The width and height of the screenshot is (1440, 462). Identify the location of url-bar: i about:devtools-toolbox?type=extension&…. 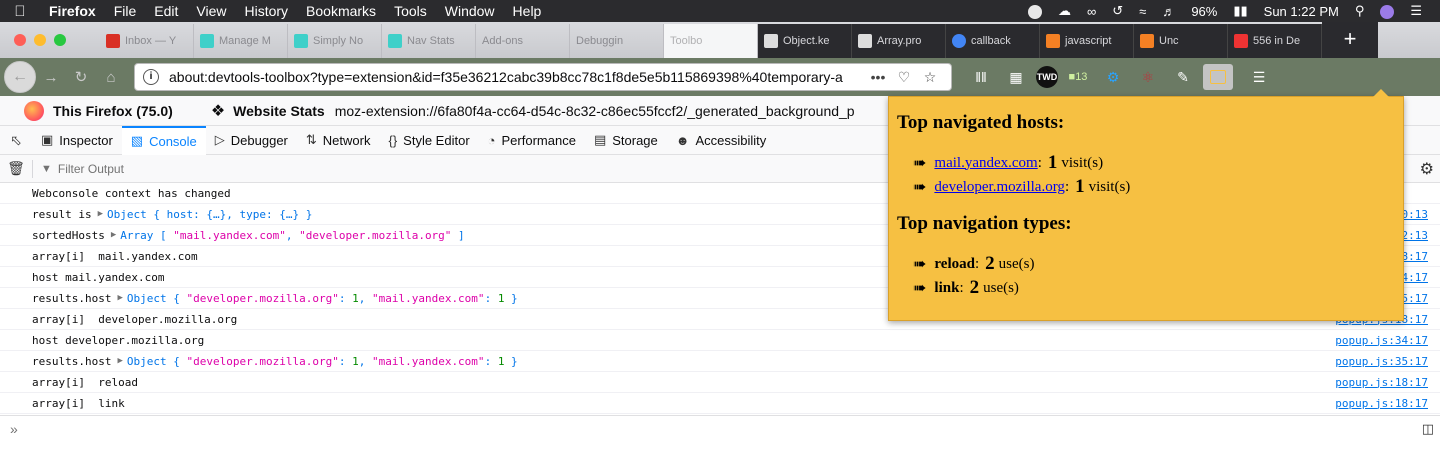
(543, 77).